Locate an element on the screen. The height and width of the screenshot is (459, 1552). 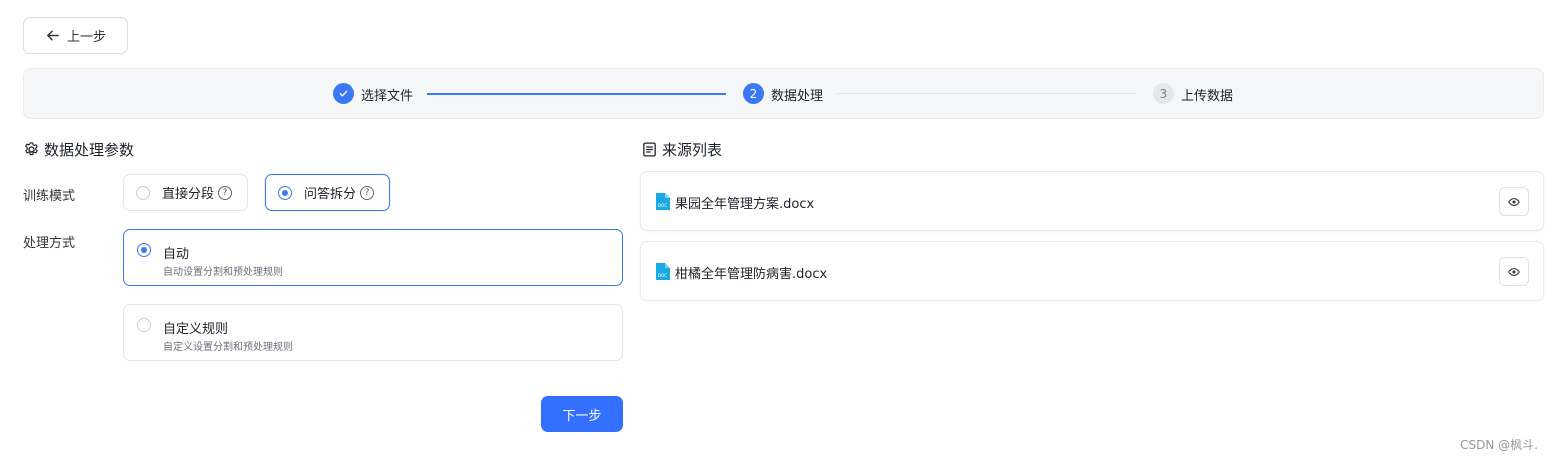
radio-direct is located at coordinates (143, 192).